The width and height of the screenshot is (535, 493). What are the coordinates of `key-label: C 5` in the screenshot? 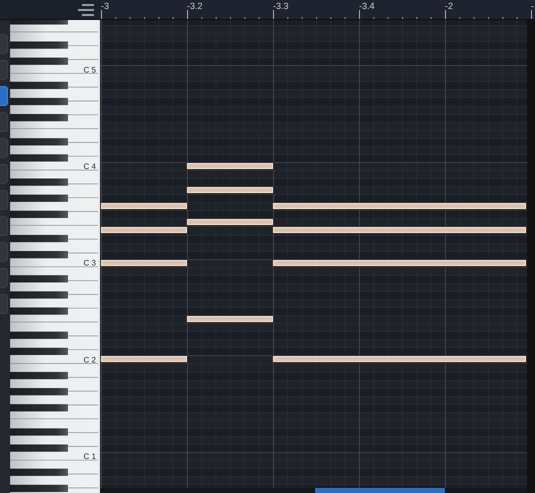 It's located at (90, 69).